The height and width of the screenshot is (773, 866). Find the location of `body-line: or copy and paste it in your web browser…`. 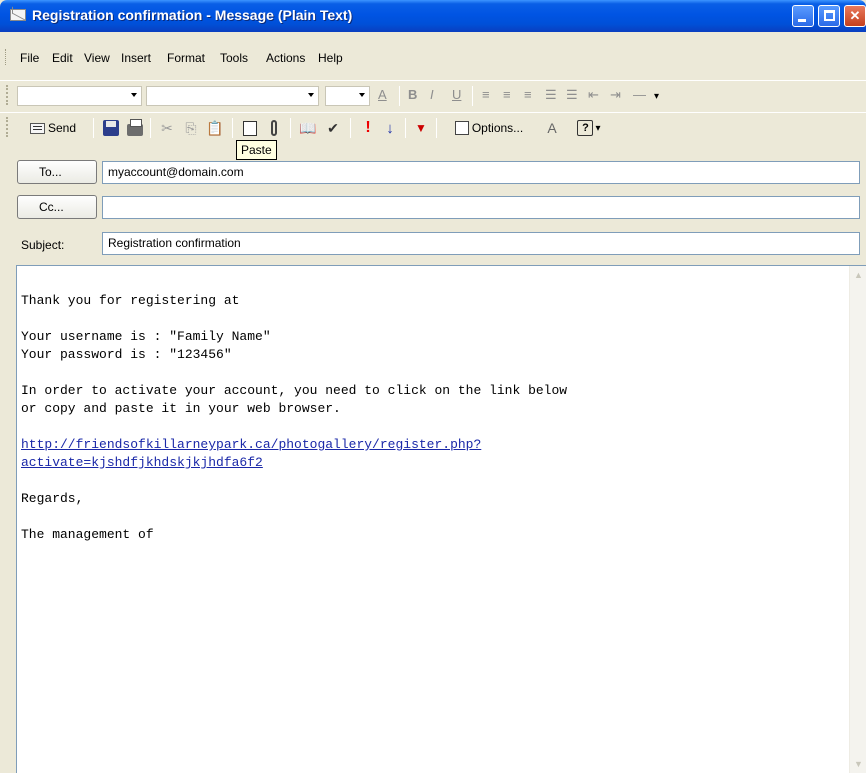

body-line: or copy and paste it in your web browser… is located at coordinates (181, 408).